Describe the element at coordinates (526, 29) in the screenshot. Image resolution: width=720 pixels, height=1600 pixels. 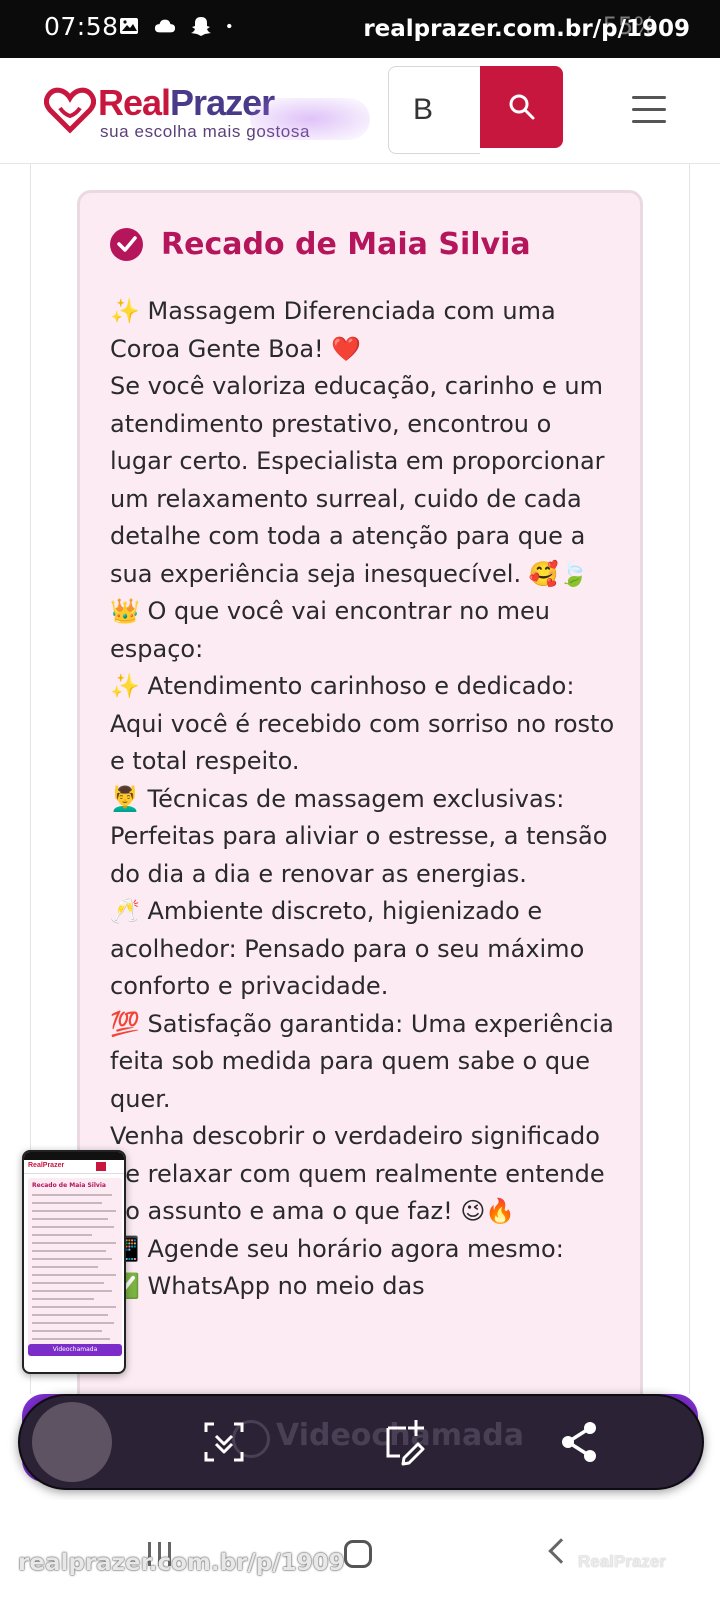
I see `url-overlay: realprazer.com.br/p/1909` at that location.